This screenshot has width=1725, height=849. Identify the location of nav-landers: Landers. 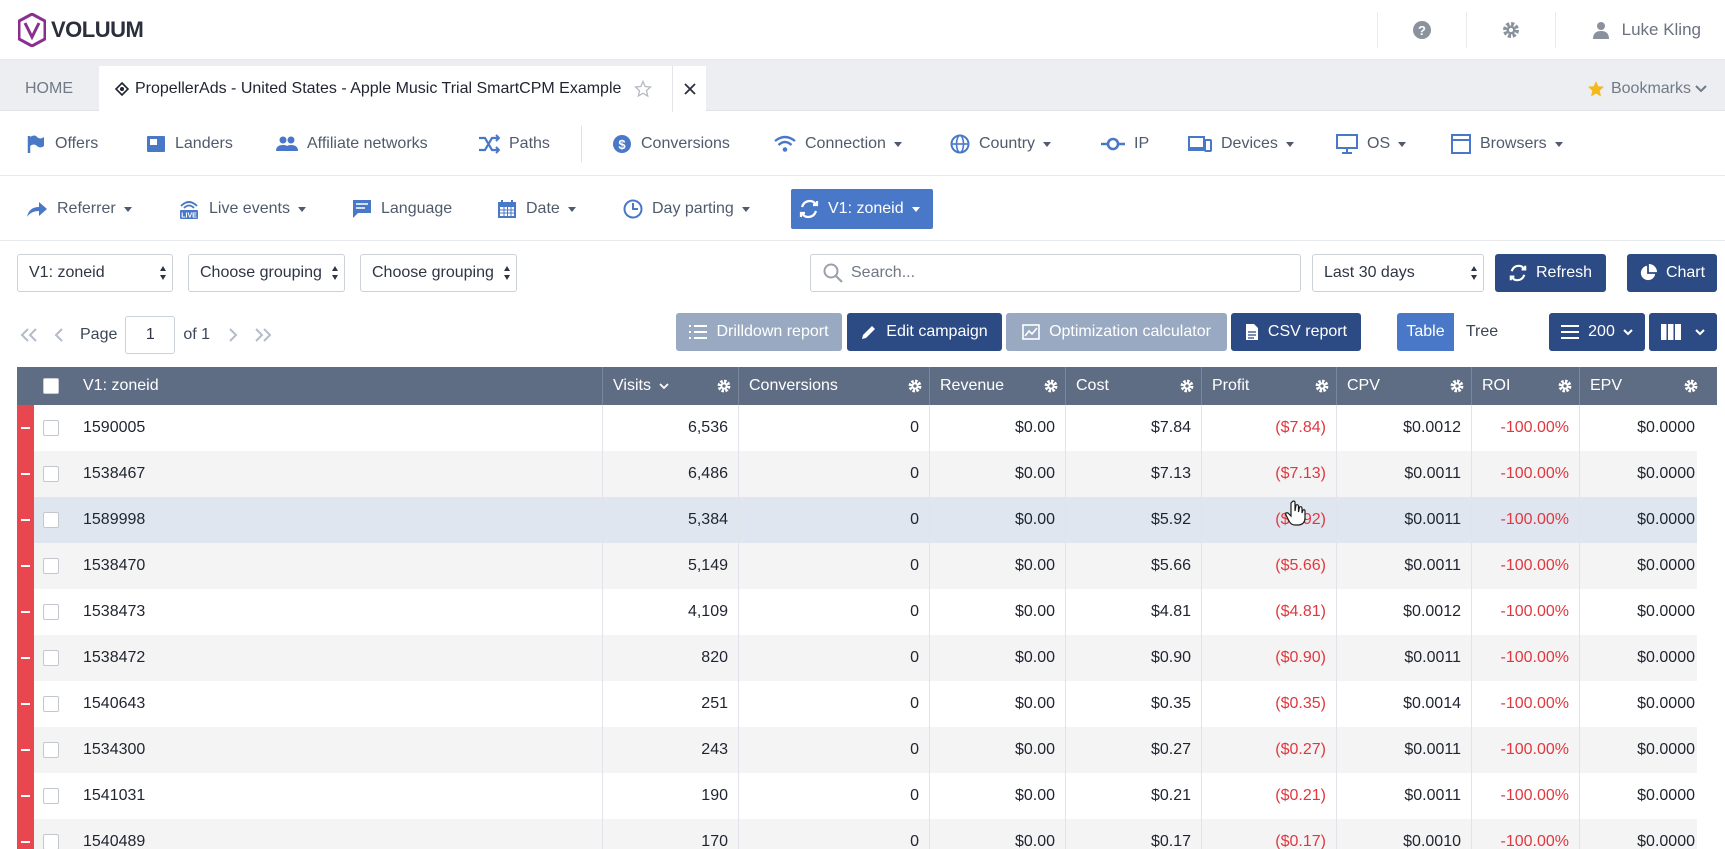
(189, 144).